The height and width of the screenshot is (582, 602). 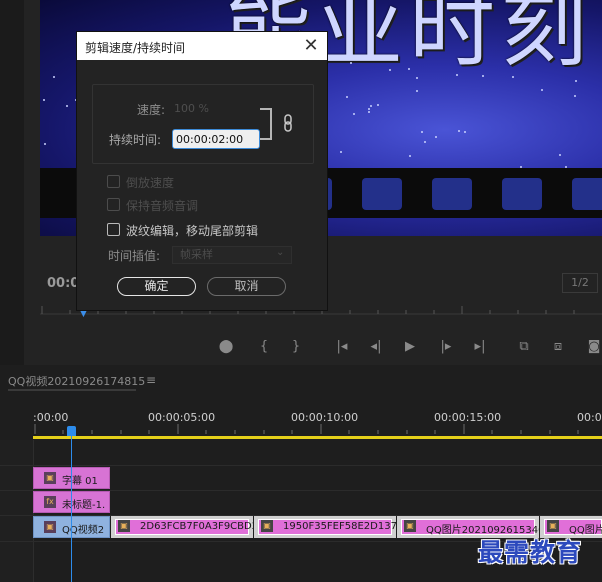 I want to click on dialog-titlebar: 剪辑速度/持续时间 ✕, so click(x=202, y=46).